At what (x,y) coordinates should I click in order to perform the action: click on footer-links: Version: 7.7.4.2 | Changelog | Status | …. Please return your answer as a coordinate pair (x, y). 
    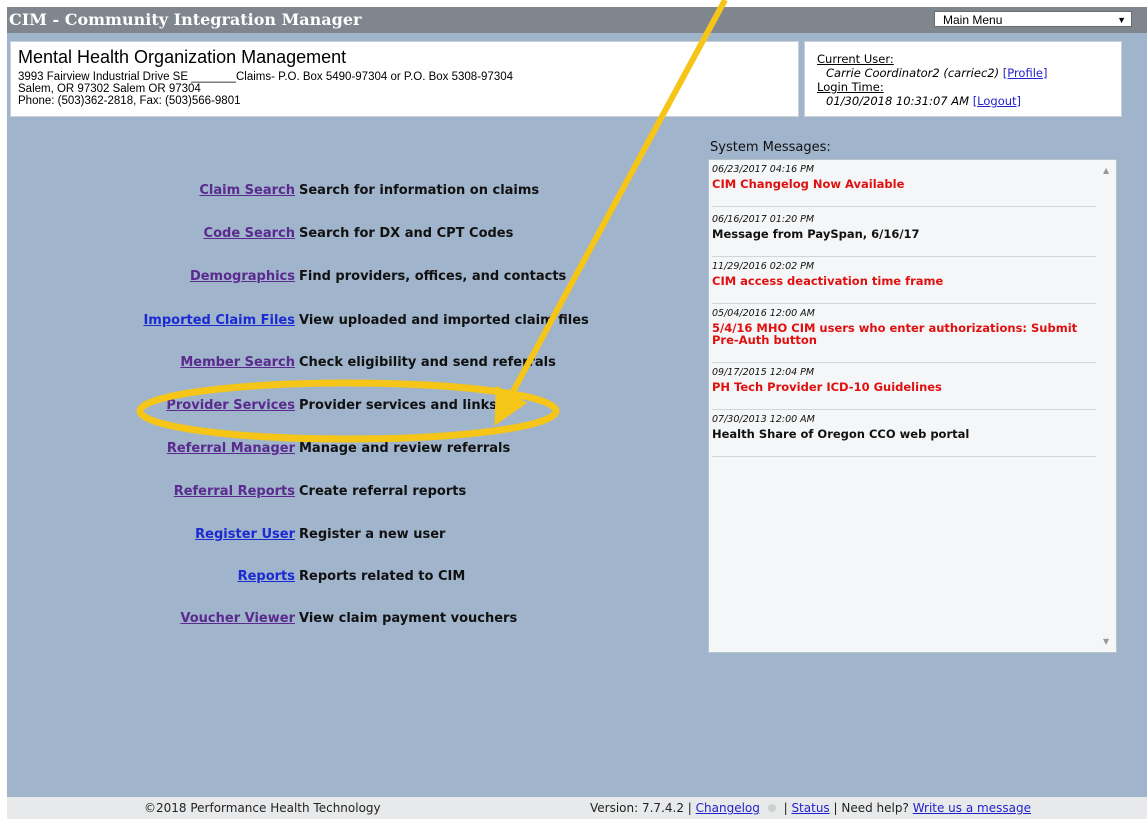
    Looking at the image, I should click on (810, 808).